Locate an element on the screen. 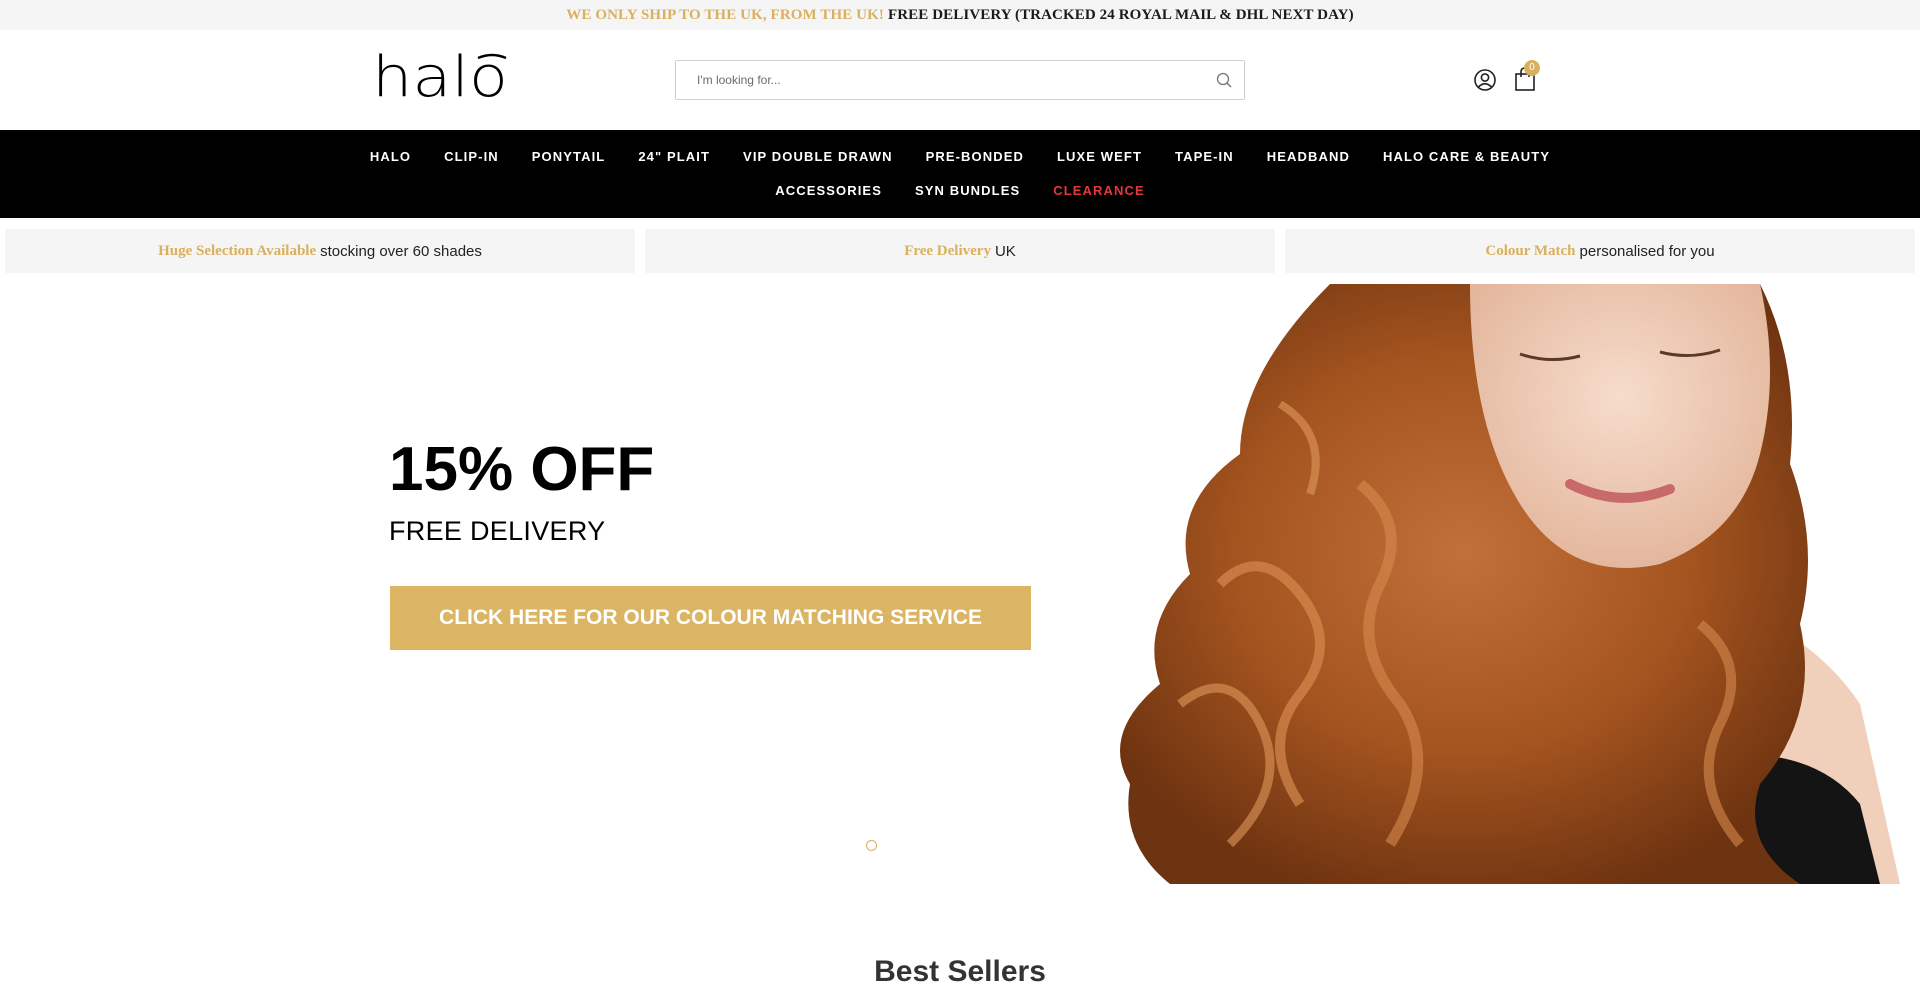 This screenshot has width=1920, height=993. nav-item-clip-in: CLIP-IN is located at coordinates (471, 157).